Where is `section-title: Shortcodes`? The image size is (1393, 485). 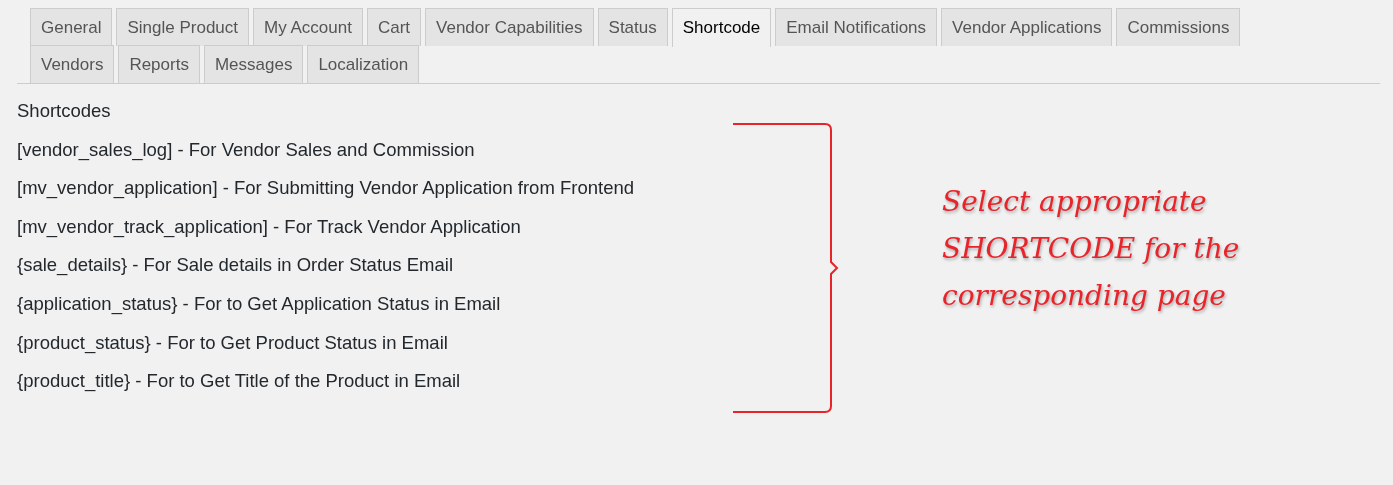
section-title: Shortcodes is located at coordinates (64, 111).